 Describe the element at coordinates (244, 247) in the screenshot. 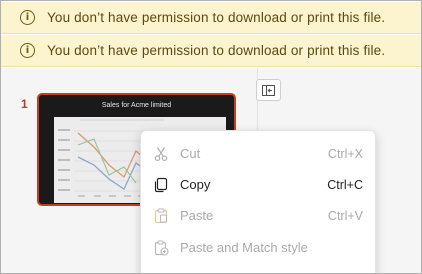

I see `paste-match-style-label: Paste and Match style` at that location.